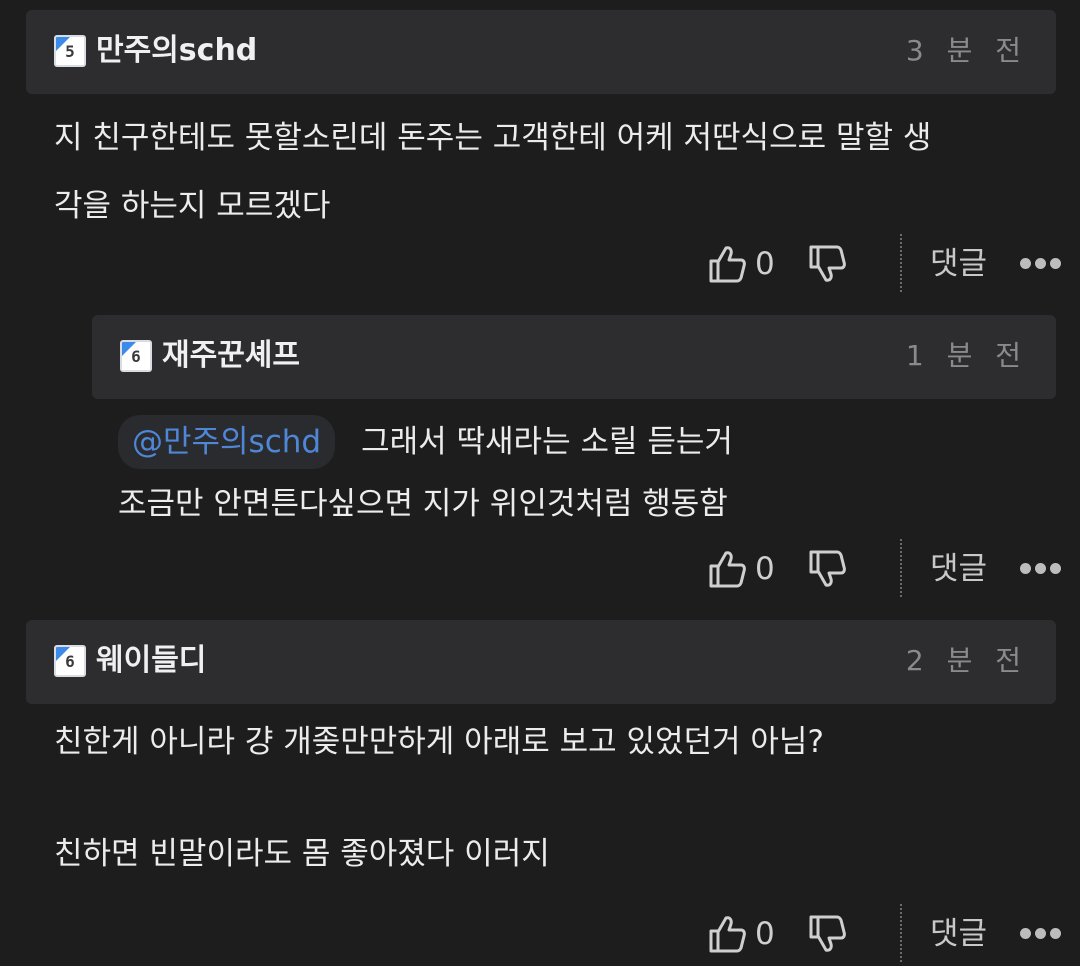 This screenshot has height=966, width=1080. I want to click on comment-time: 3 분 전, so click(966, 50).